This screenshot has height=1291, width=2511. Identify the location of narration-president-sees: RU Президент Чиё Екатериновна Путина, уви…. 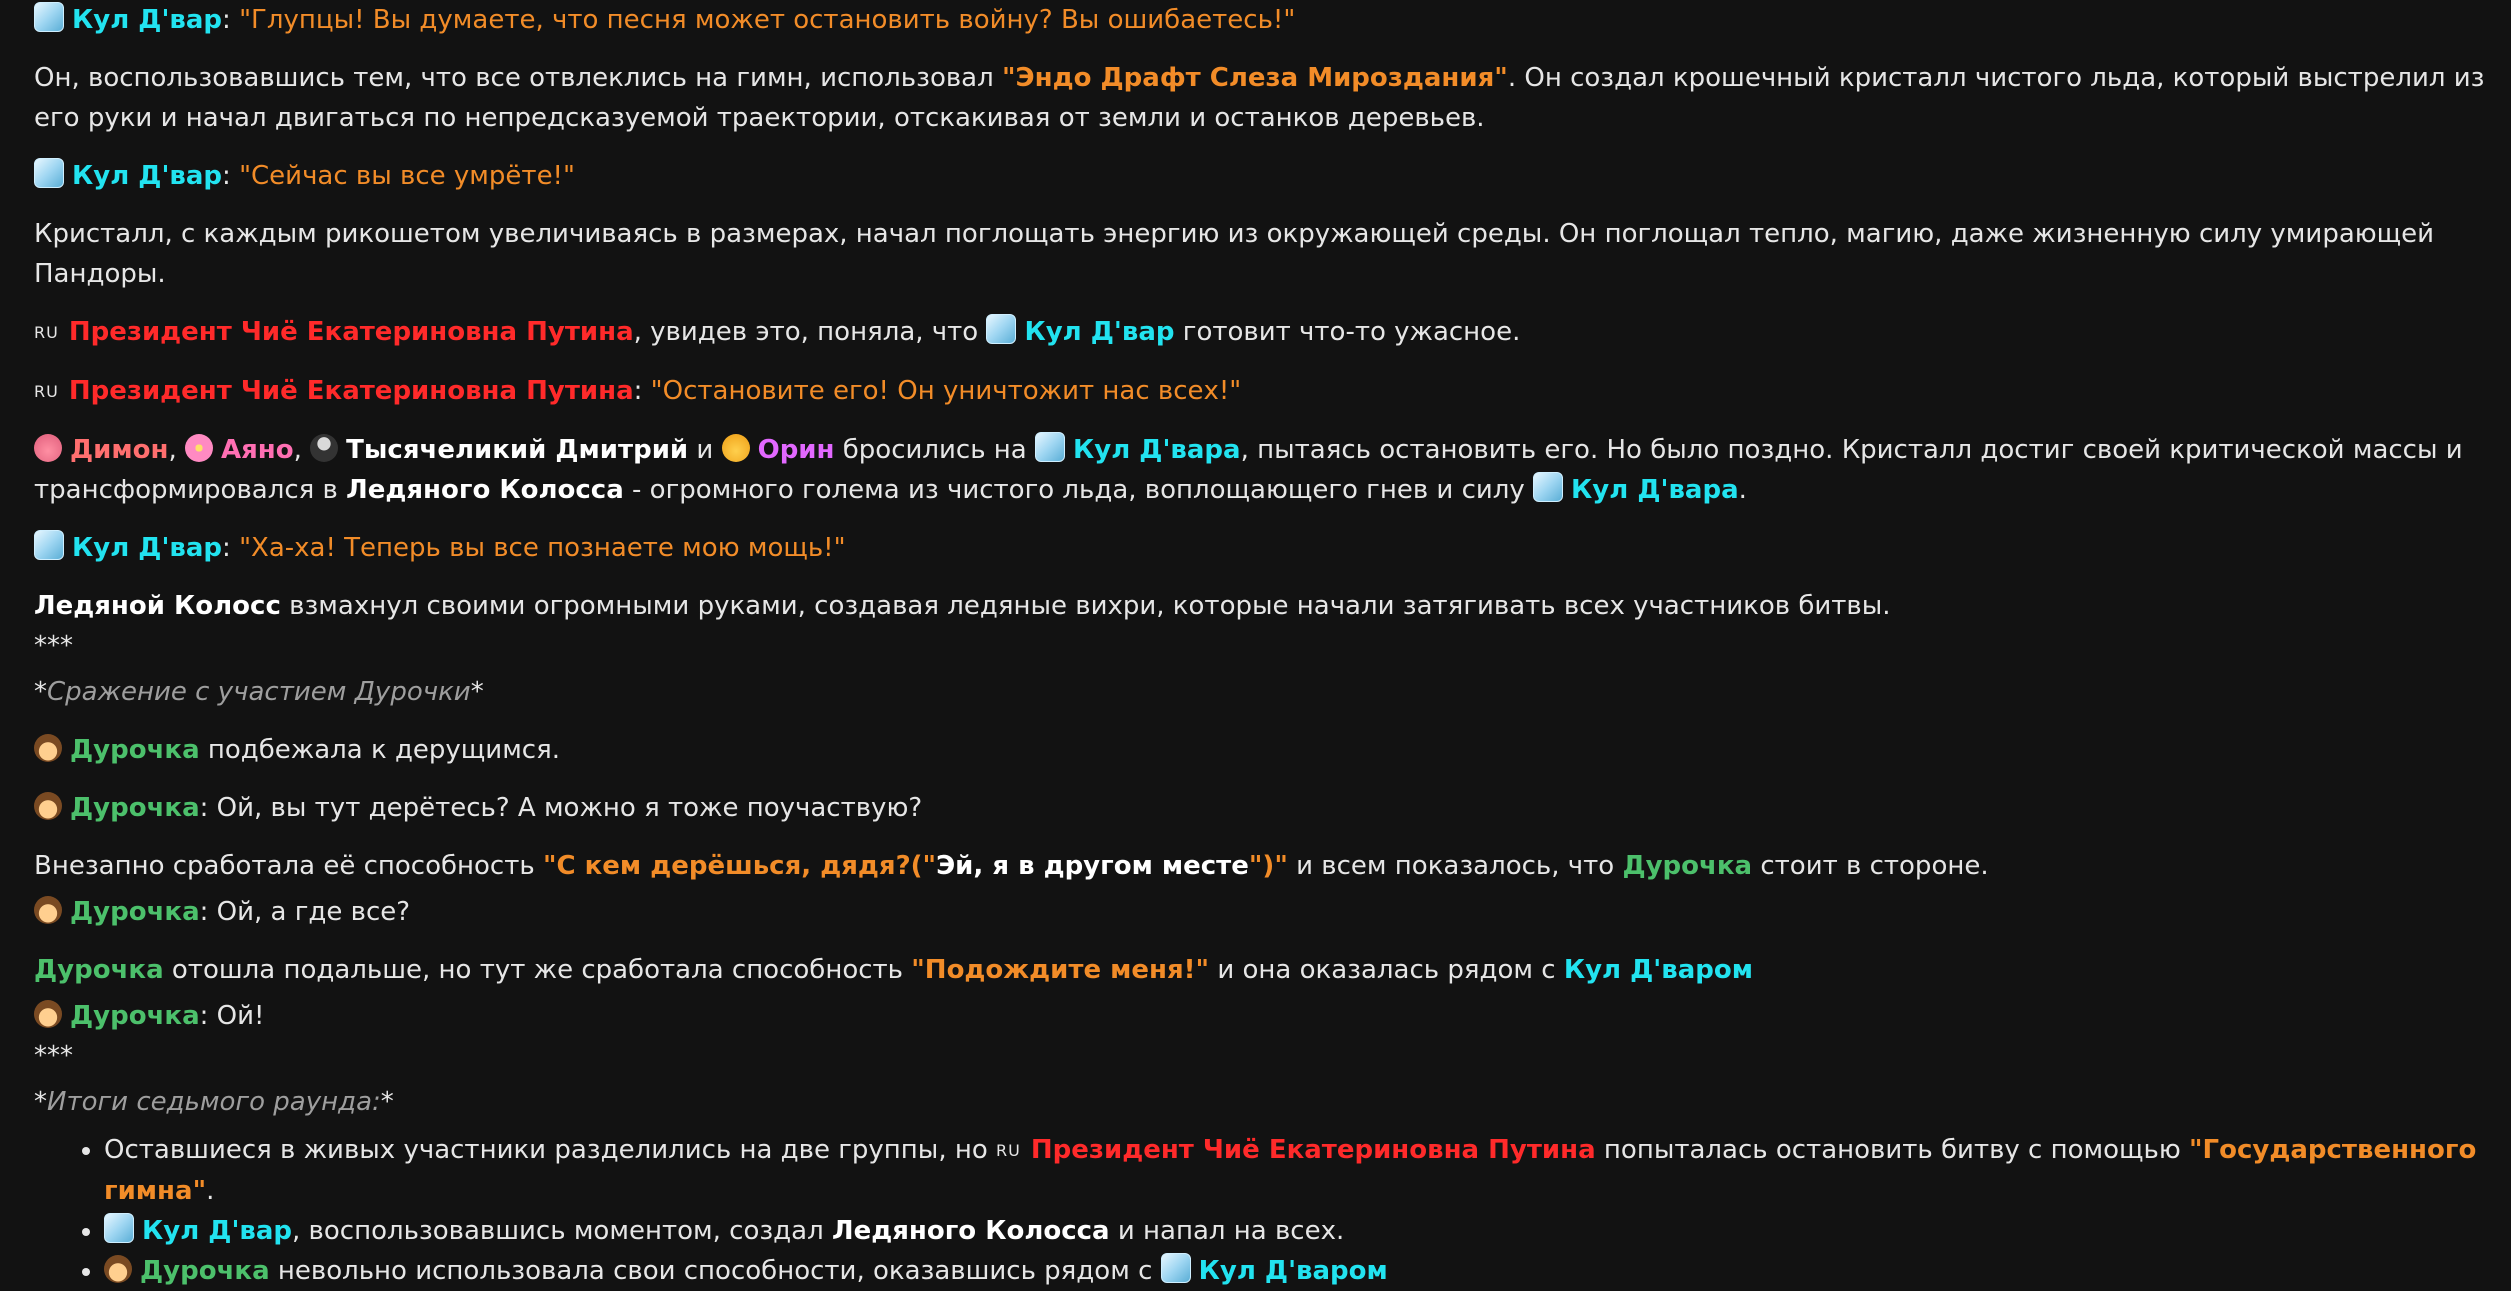
(1264, 332).